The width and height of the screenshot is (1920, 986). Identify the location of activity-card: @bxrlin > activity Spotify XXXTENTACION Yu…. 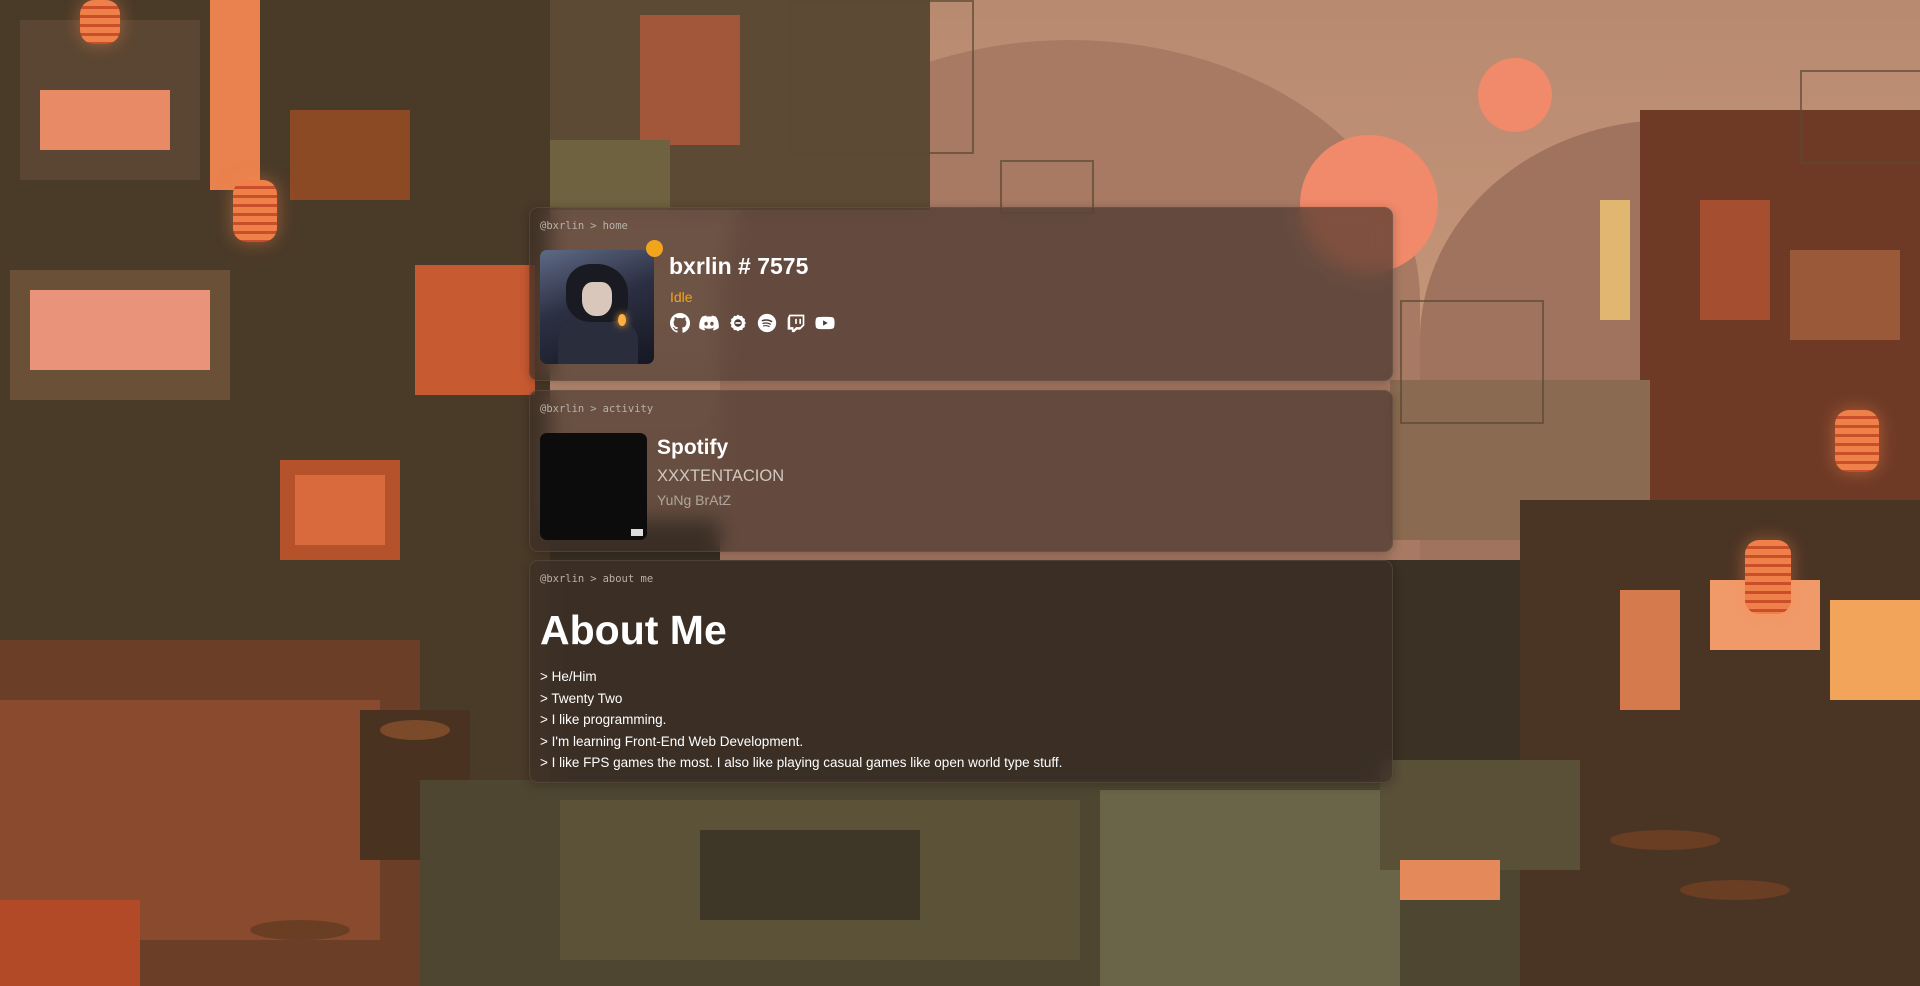
(961, 471).